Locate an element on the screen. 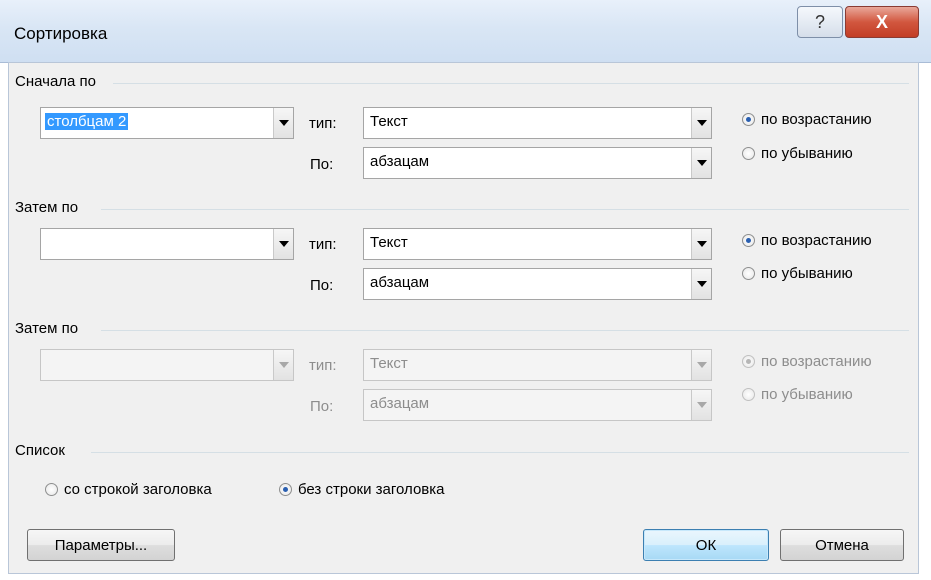 The width and height of the screenshot is (931, 580). title-bar: Сортировка ? X is located at coordinates (465, 31).